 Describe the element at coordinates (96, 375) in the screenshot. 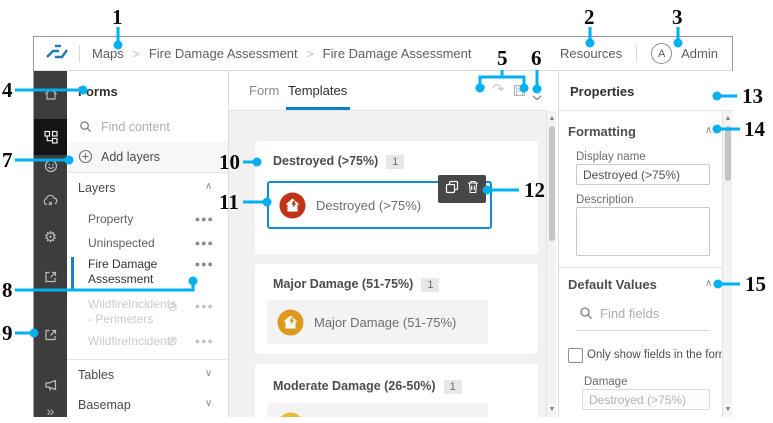

I see `tables-section-header: Tables` at that location.